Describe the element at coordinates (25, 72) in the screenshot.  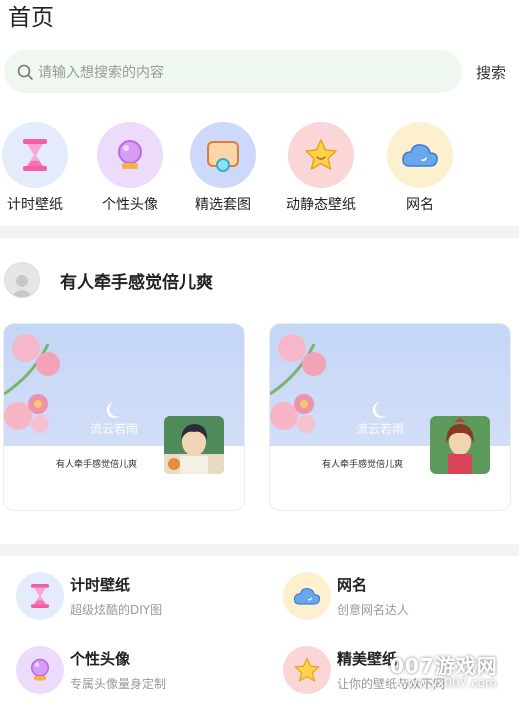
I see `search-icon` at that location.